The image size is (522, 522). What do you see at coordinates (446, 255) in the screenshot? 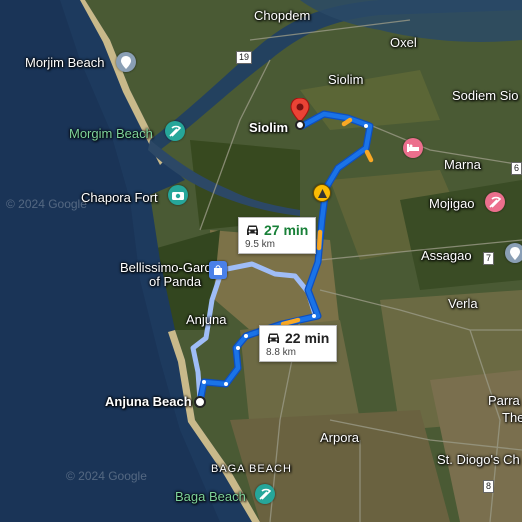
I see `place-label: Assagao` at bounding box center [446, 255].